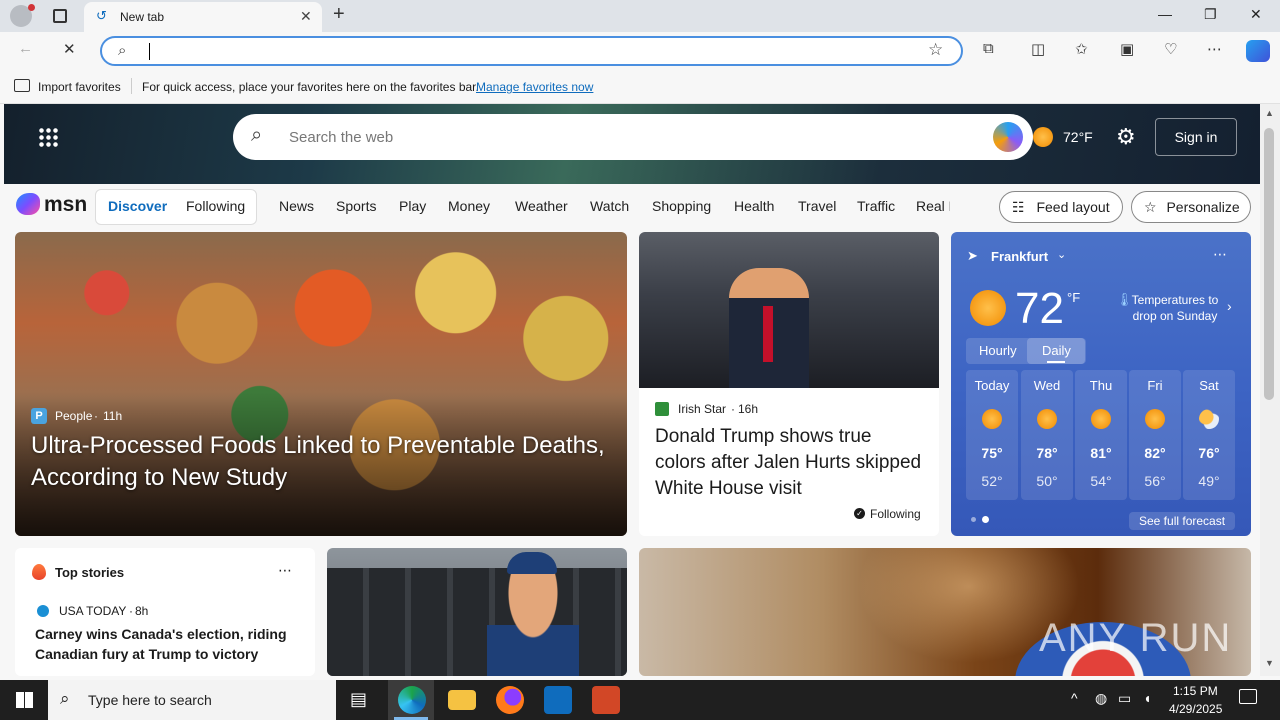 The width and height of the screenshot is (1280, 720). I want to click on tab-following: Following, so click(215, 206).